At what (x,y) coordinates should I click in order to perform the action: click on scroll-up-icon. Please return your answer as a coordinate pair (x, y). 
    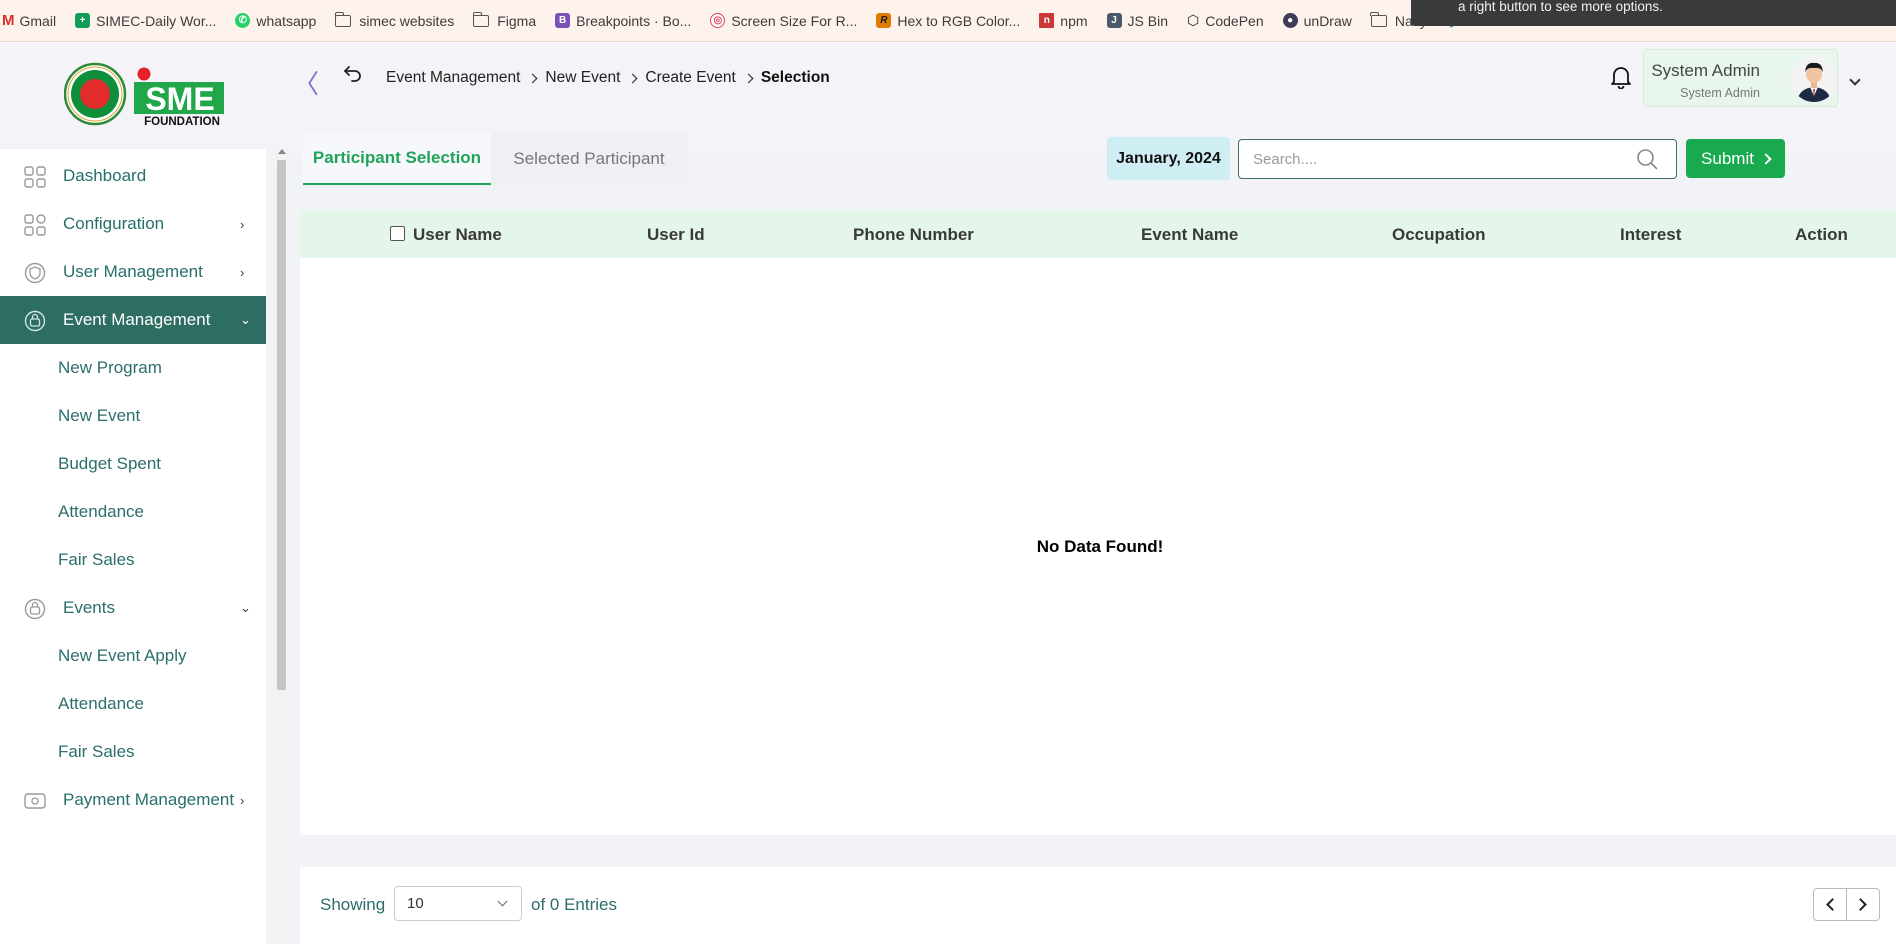
    Looking at the image, I should click on (282, 151).